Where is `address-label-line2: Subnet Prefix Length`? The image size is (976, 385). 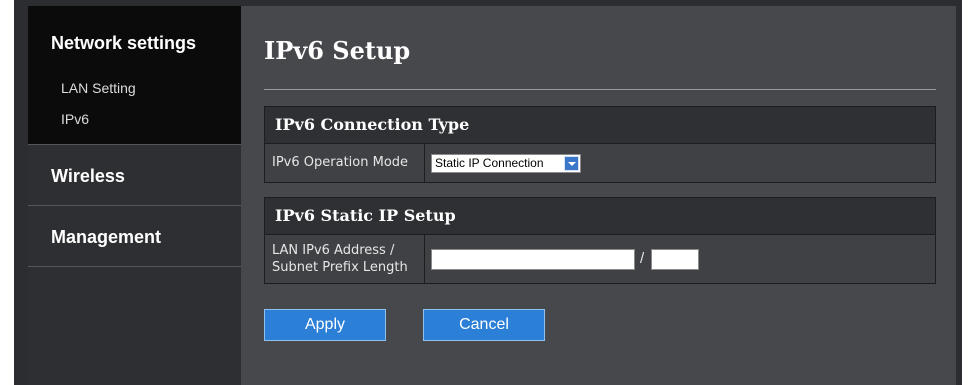 address-label-line2: Subnet Prefix Length is located at coordinates (340, 267).